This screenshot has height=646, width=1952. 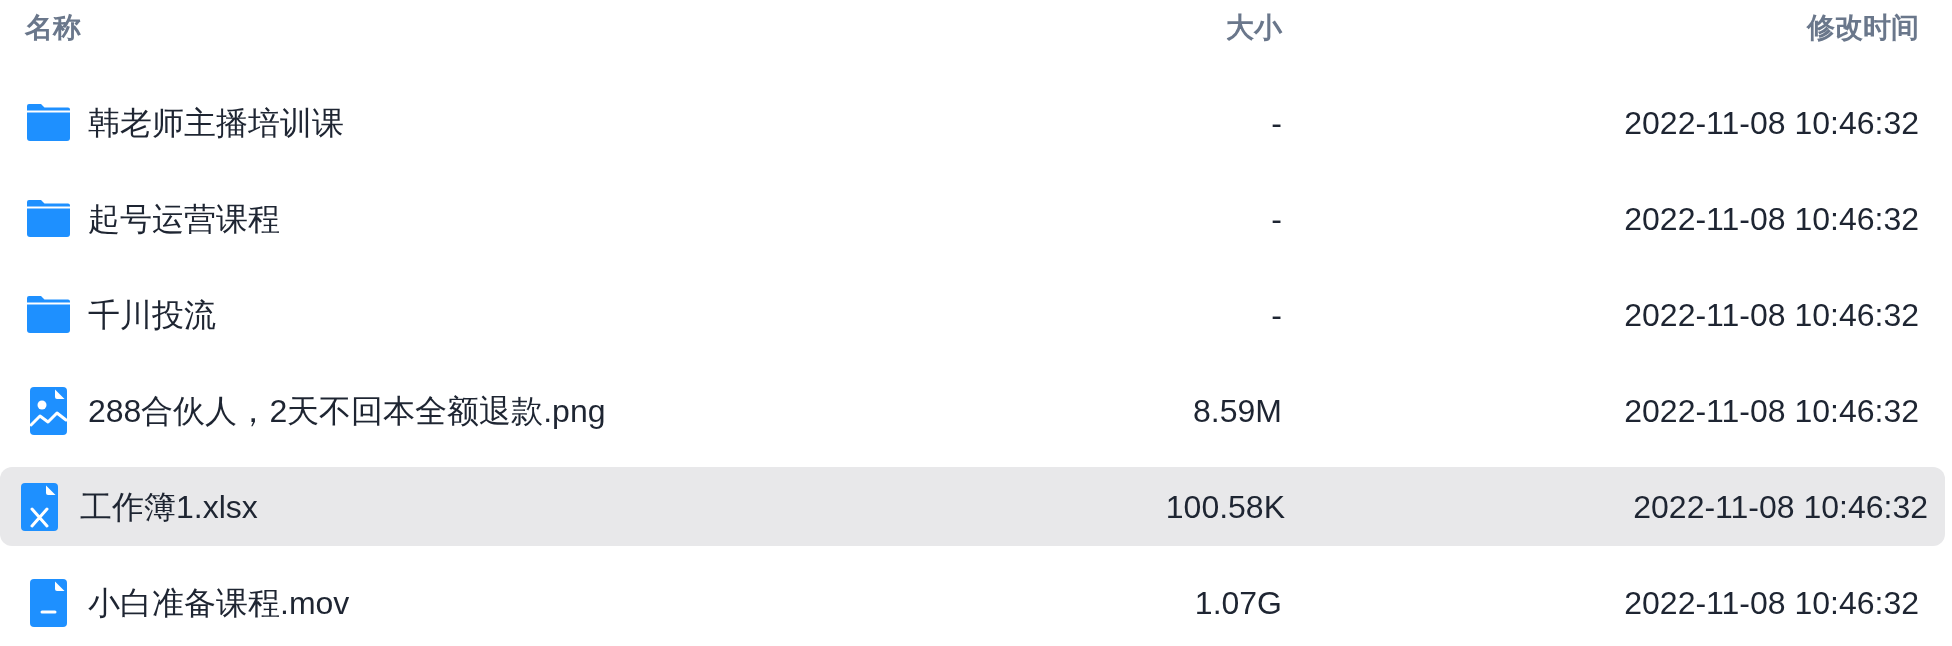 What do you see at coordinates (53, 27) in the screenshot?
I see `column-header: 名称` at bounding box center [53, 27].